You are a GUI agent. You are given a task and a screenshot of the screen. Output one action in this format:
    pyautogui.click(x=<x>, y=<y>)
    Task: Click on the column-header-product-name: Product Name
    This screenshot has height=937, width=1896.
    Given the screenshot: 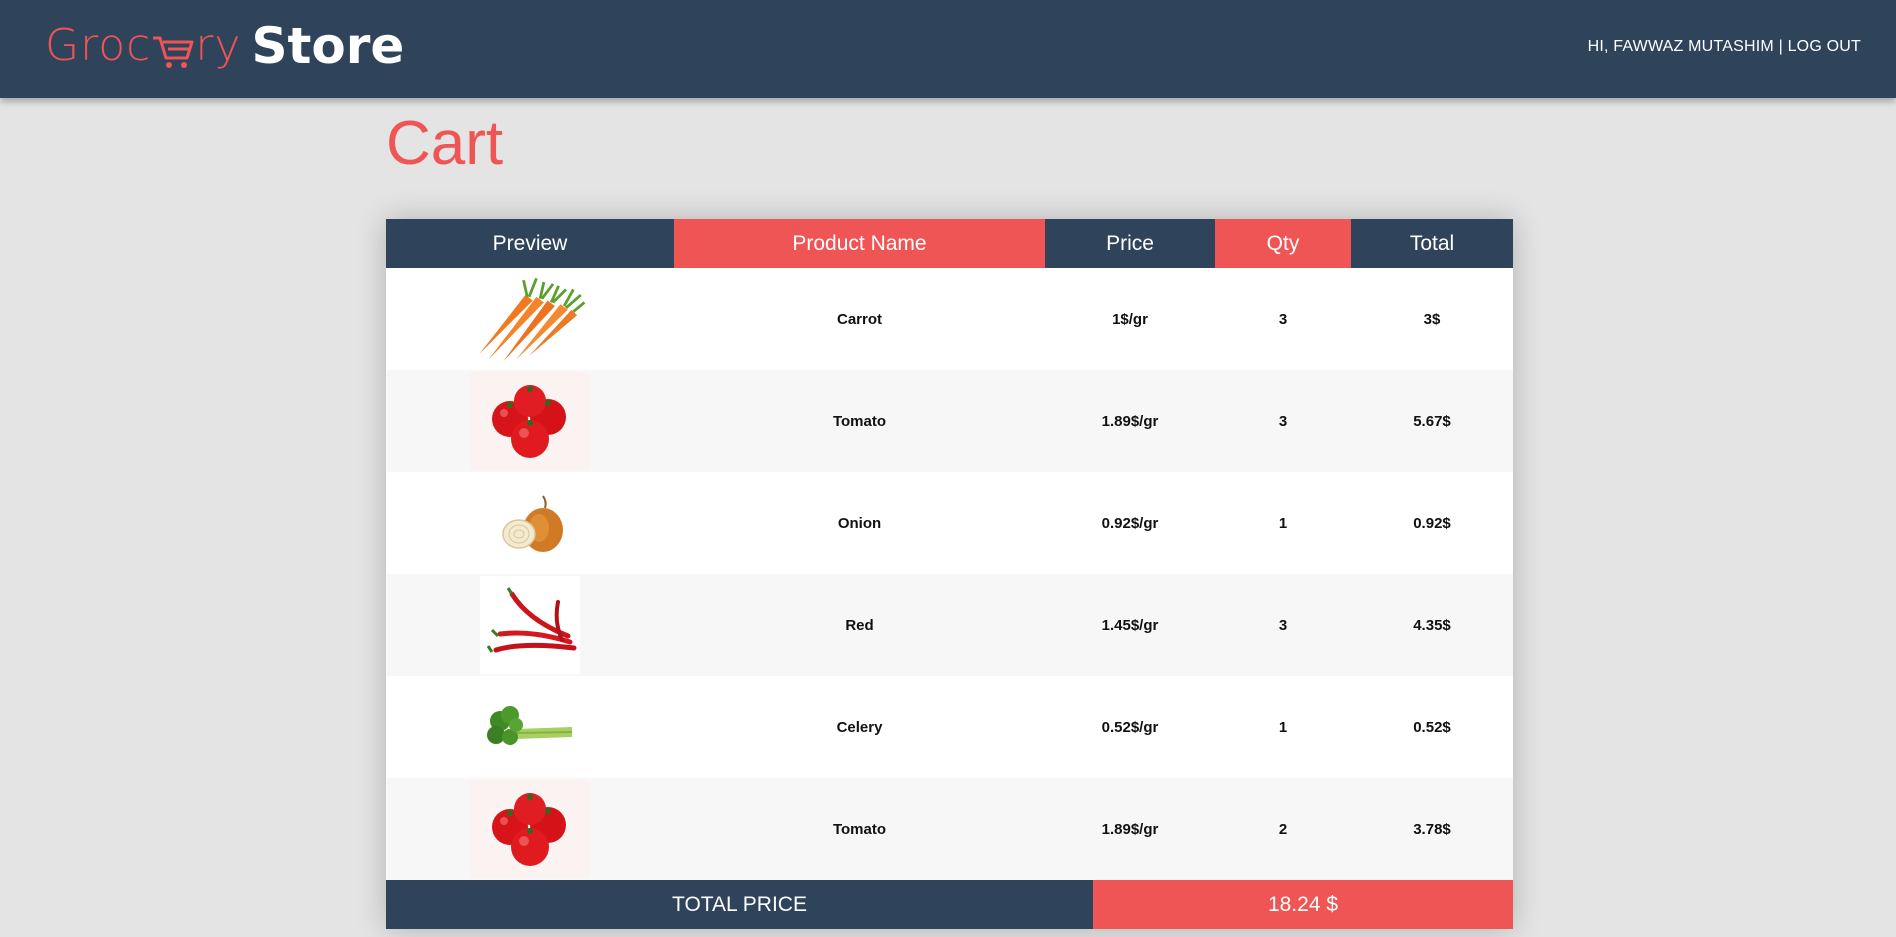 What is the action you would take?
    pyautogui.click(x=859, y=243)
    